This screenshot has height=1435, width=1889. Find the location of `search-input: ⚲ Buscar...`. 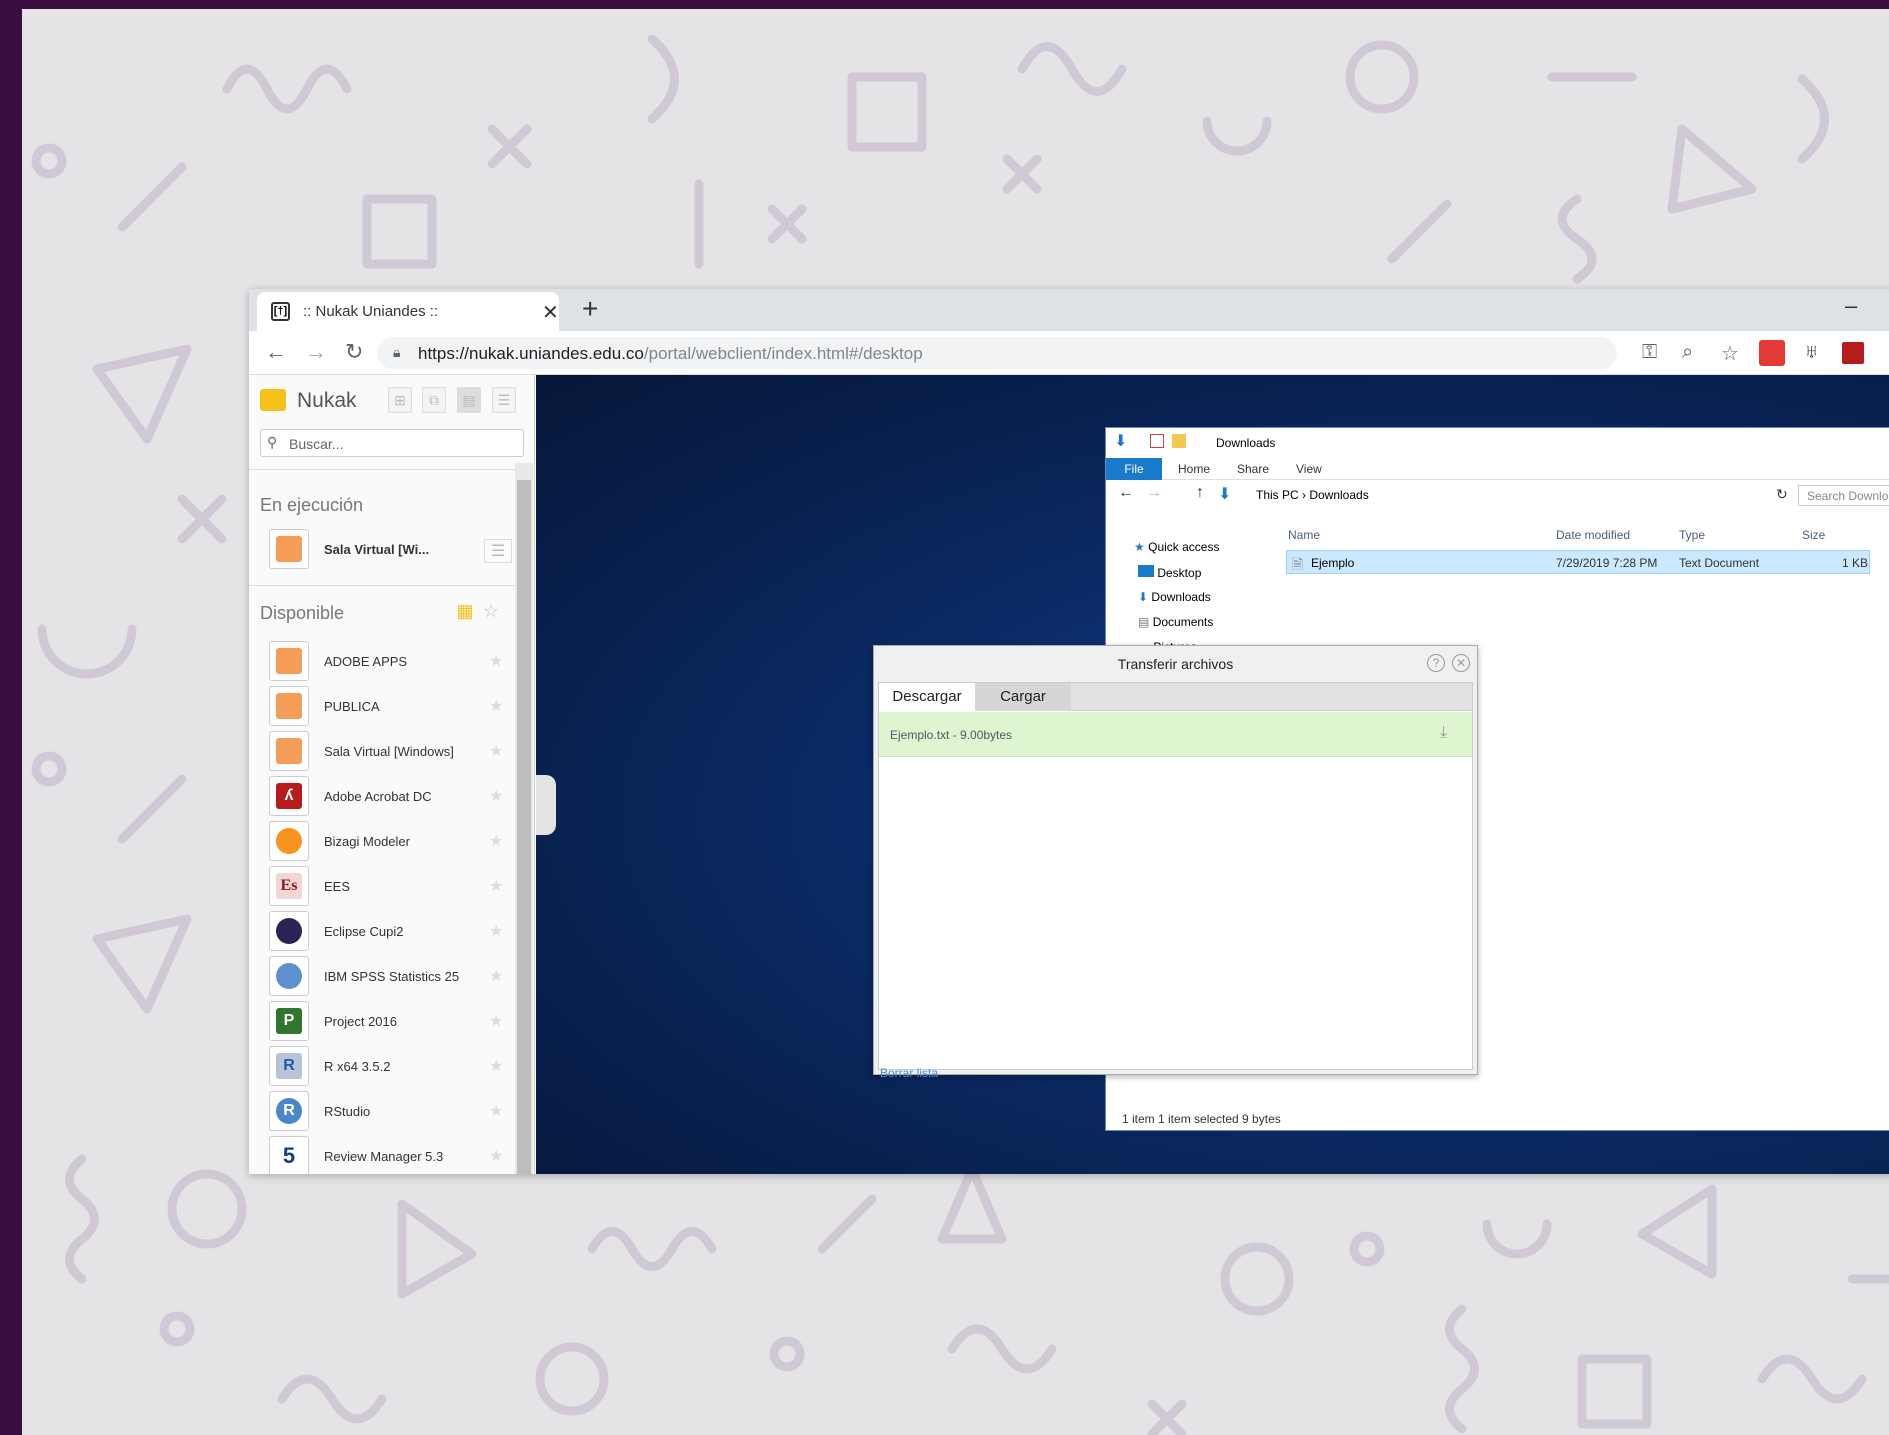

search-input: ⚲ Buscar... is located at coordinates (392, 443).